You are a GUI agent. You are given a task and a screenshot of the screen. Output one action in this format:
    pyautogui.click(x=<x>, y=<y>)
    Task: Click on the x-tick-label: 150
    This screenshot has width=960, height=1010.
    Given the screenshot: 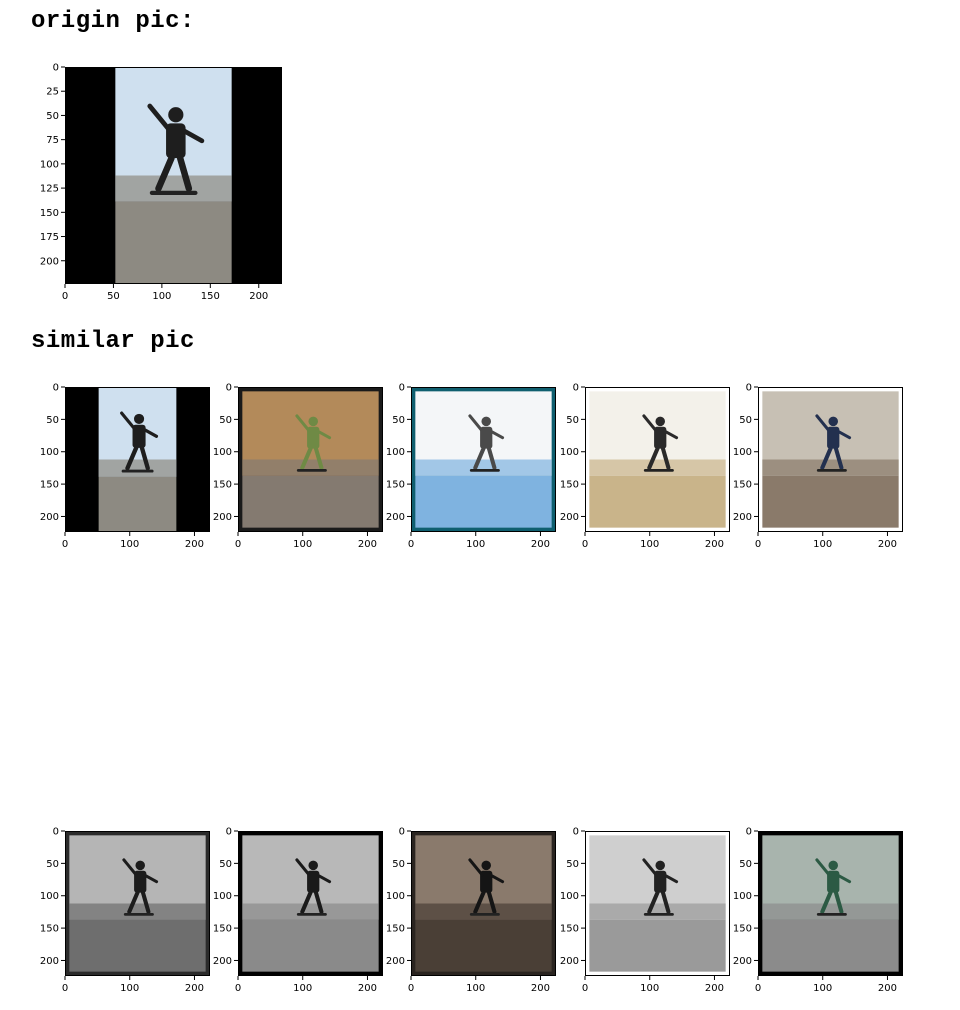 What is the action you would take?
    pyautogui.click(x=210, y=296)
    